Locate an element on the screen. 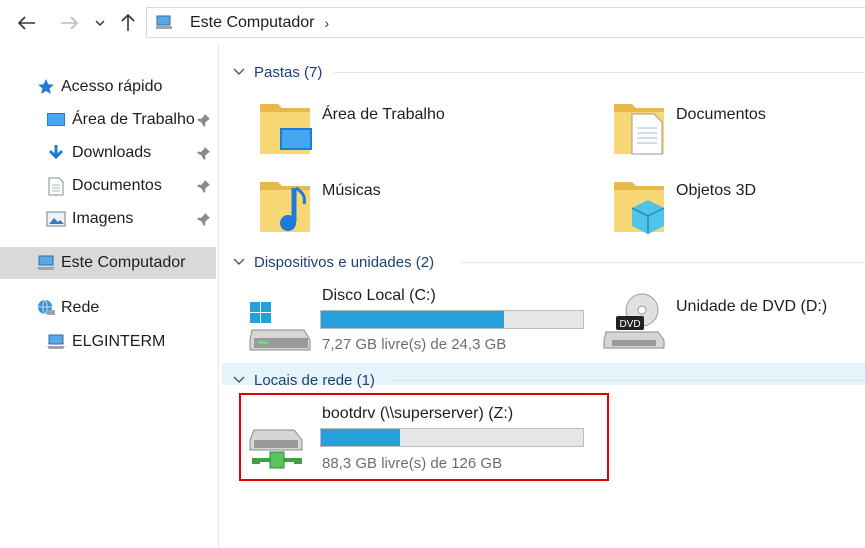  pane-divider is located at coordinates (218, 296).